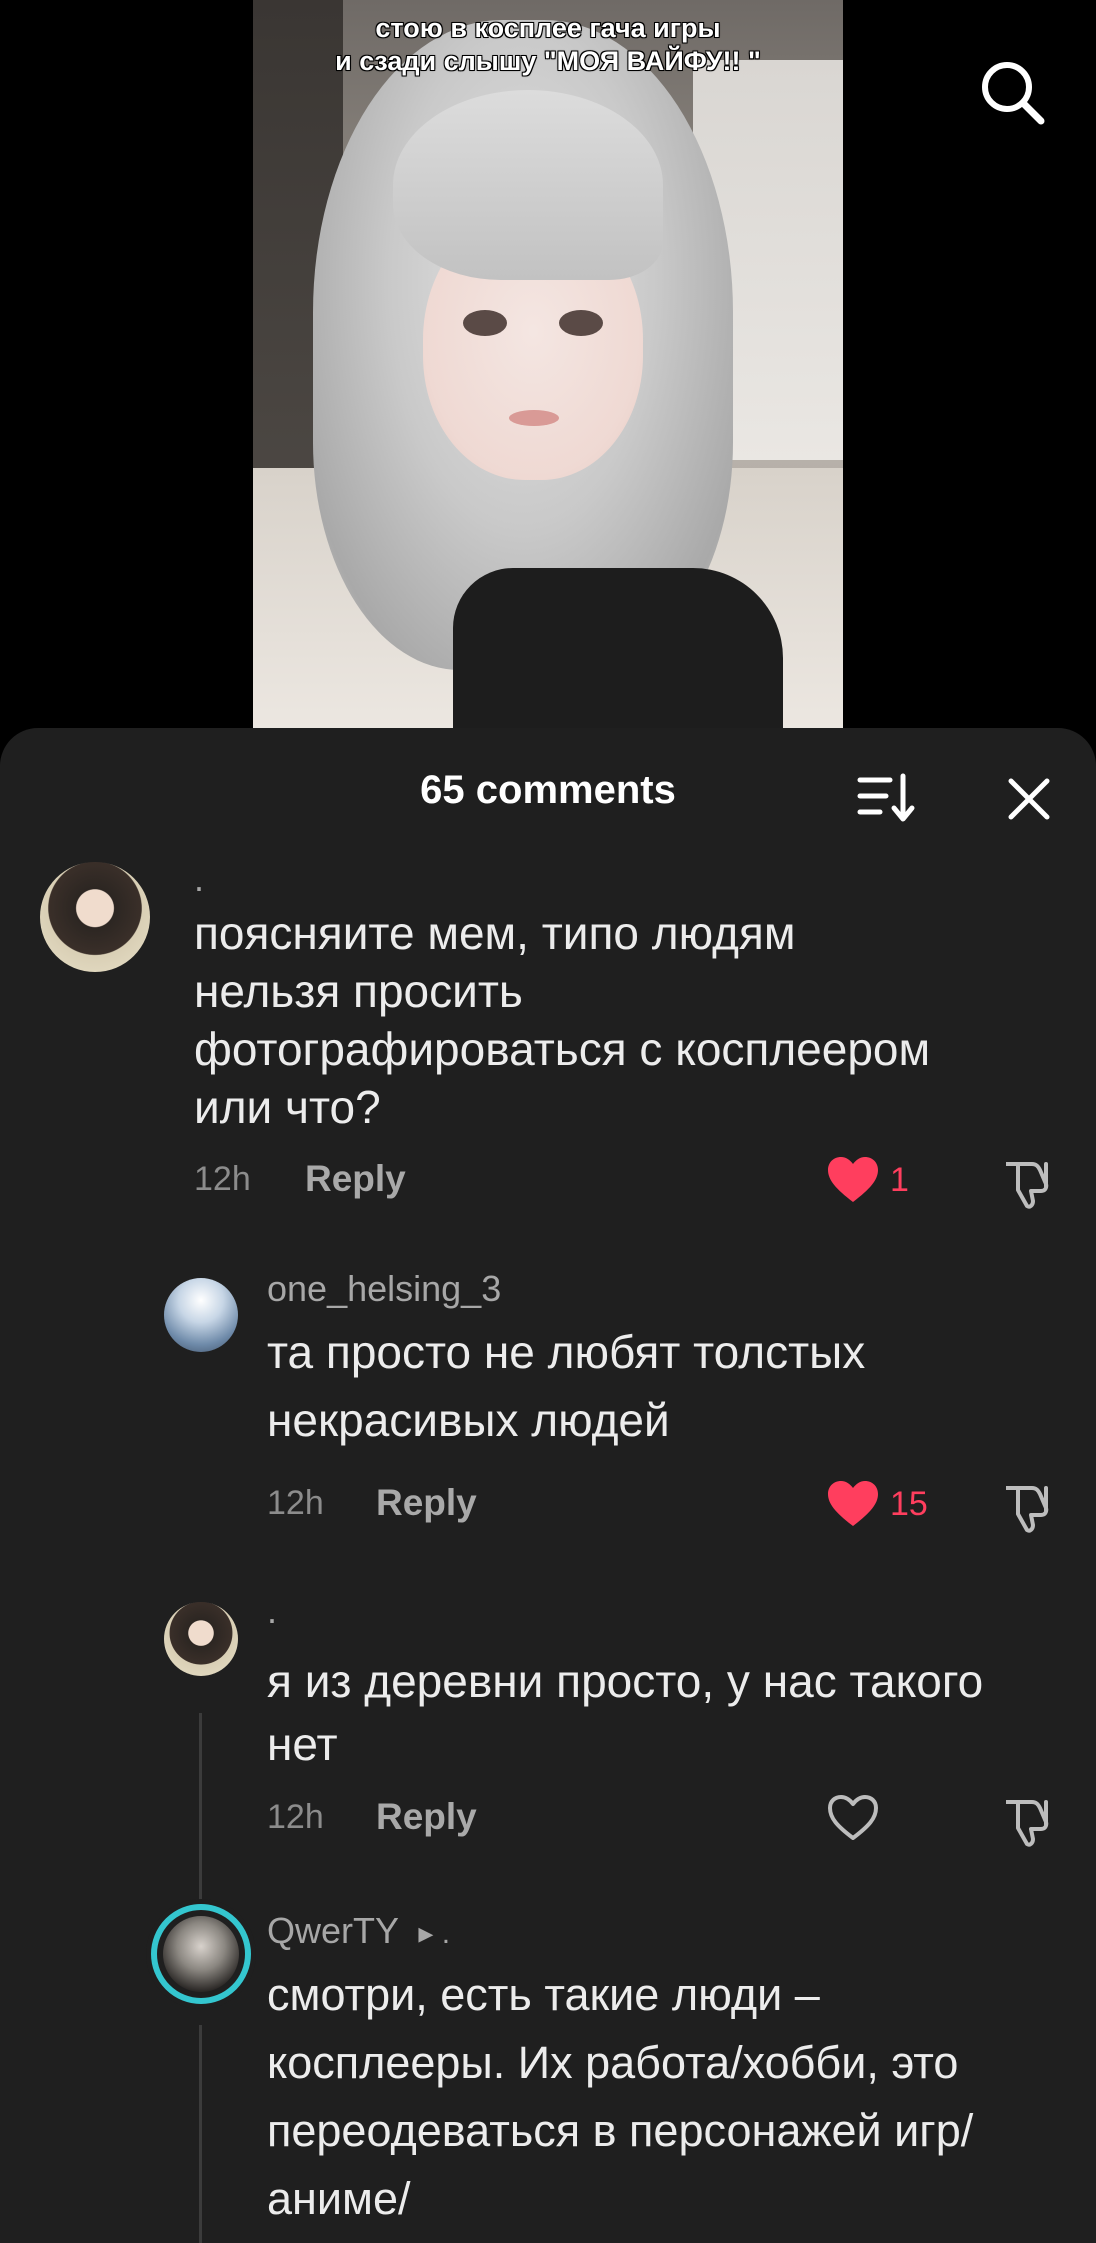 This screenshot has height=2243, width=1096. What do you see at coordinates (618, 648) in the screenshot?
I see `cosplayer-shirt` at bounding box center [618, 648].